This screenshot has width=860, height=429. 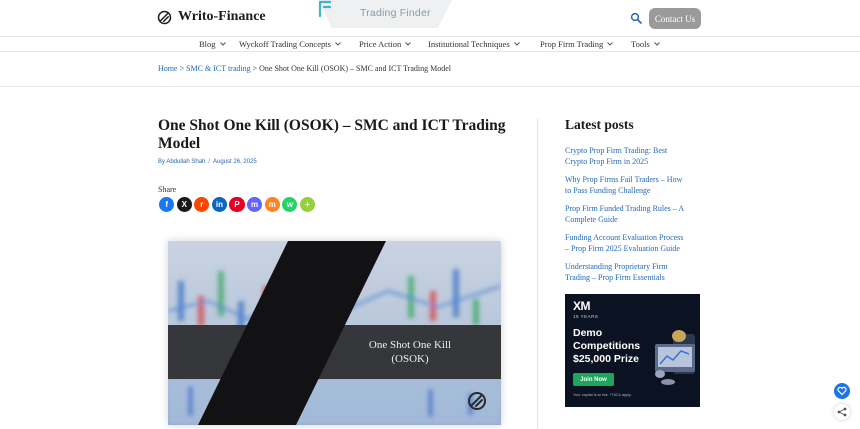 What do you see at coordinates (167, 189) in the screenshot?
I see `share-label: Share` at bounding box center [167, 189].